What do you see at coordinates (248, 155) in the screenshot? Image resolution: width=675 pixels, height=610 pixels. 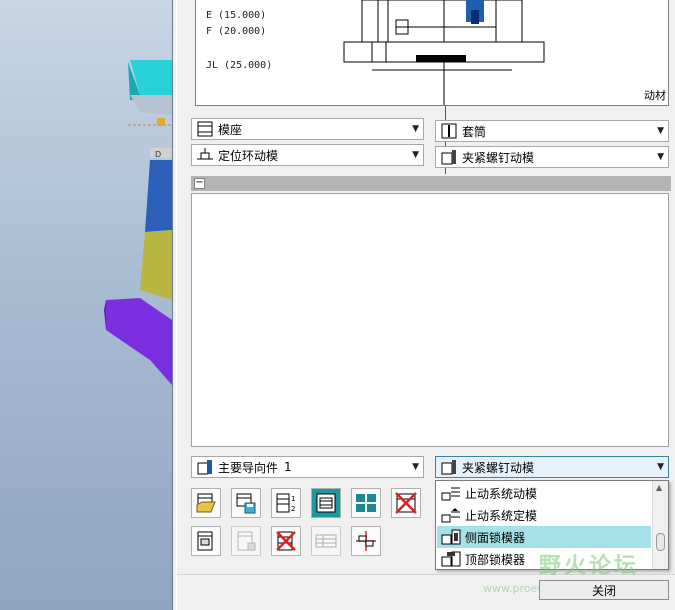 I see `dropdown-label: 定位环动模` at bounding box center [248, 155].